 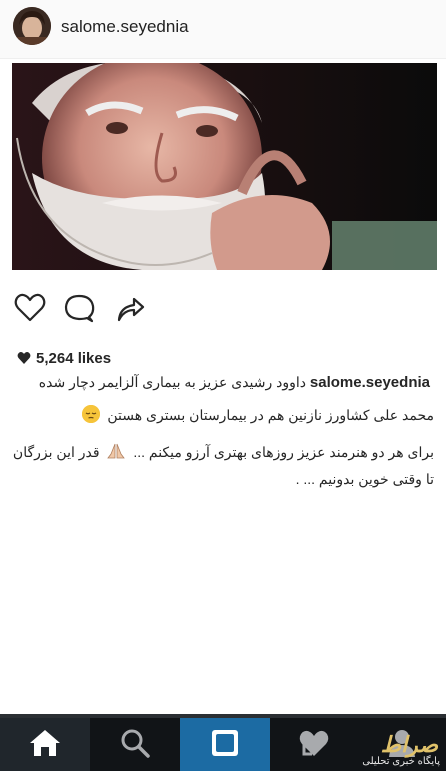 What do you see at coordinates (370, 382) in the screenshot?
I see `caption-username: salome.seyednia` at bounding box center [370, 382].